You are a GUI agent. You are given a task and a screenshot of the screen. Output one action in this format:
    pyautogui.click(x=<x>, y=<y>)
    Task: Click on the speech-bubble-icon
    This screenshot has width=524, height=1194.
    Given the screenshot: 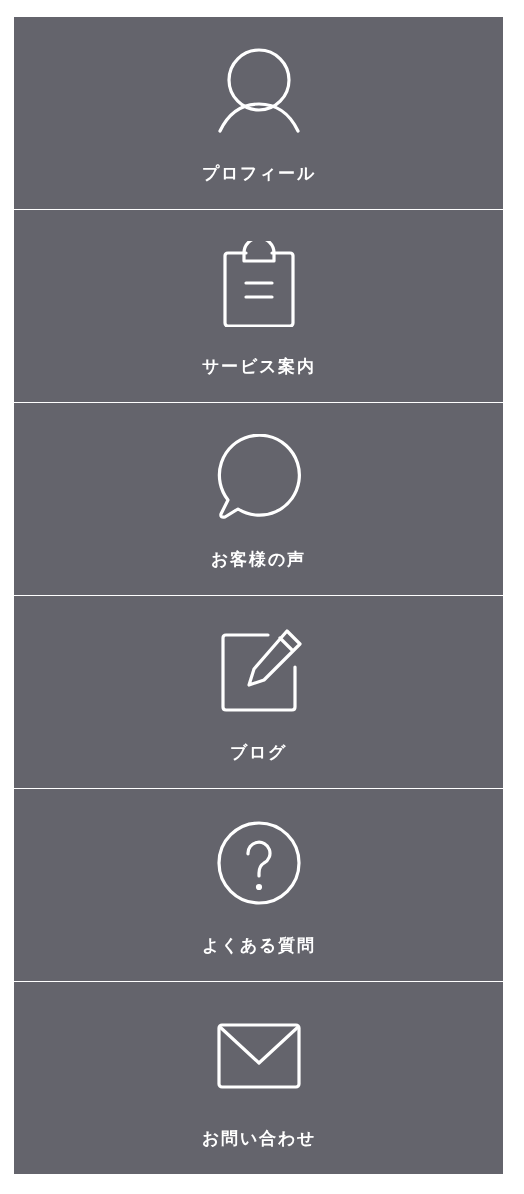 What is the action you would take?
    pyautogui.click(x=258, y=477)
    